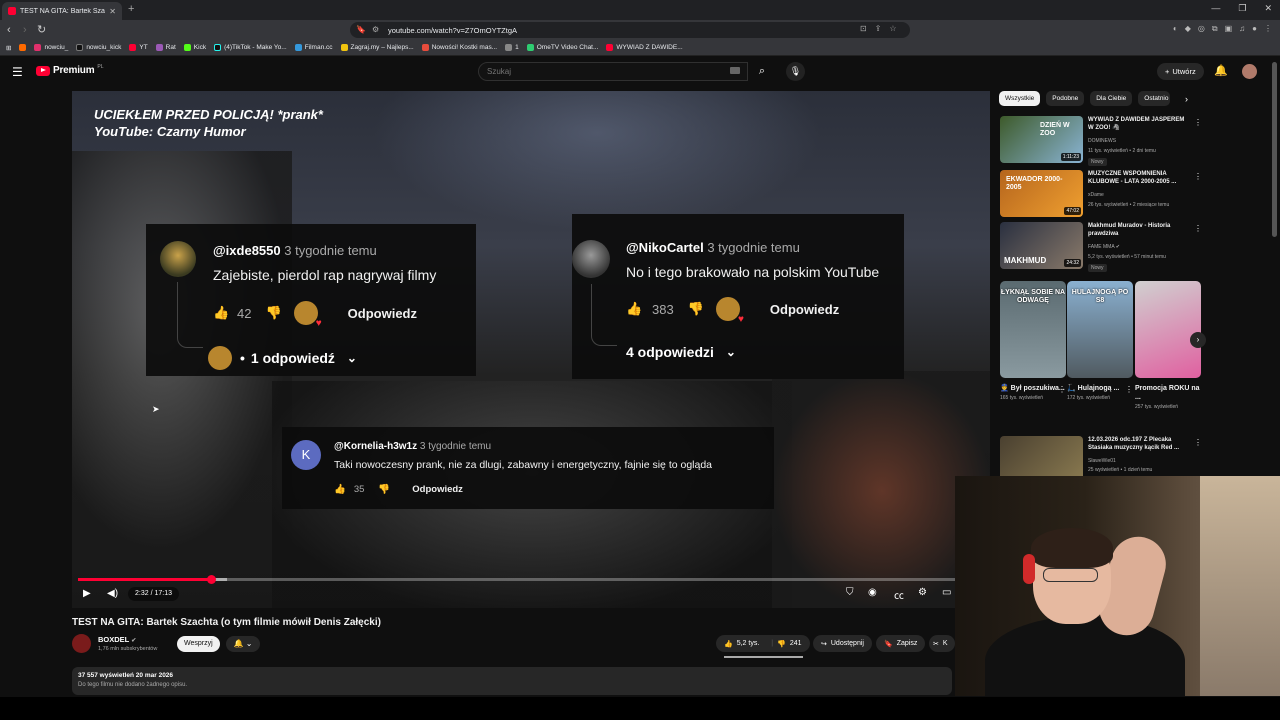  What do you see at coordinates (138, 47) in the screenshot?
I see `bookmark-item: YT` at bounding box center [138, 47].